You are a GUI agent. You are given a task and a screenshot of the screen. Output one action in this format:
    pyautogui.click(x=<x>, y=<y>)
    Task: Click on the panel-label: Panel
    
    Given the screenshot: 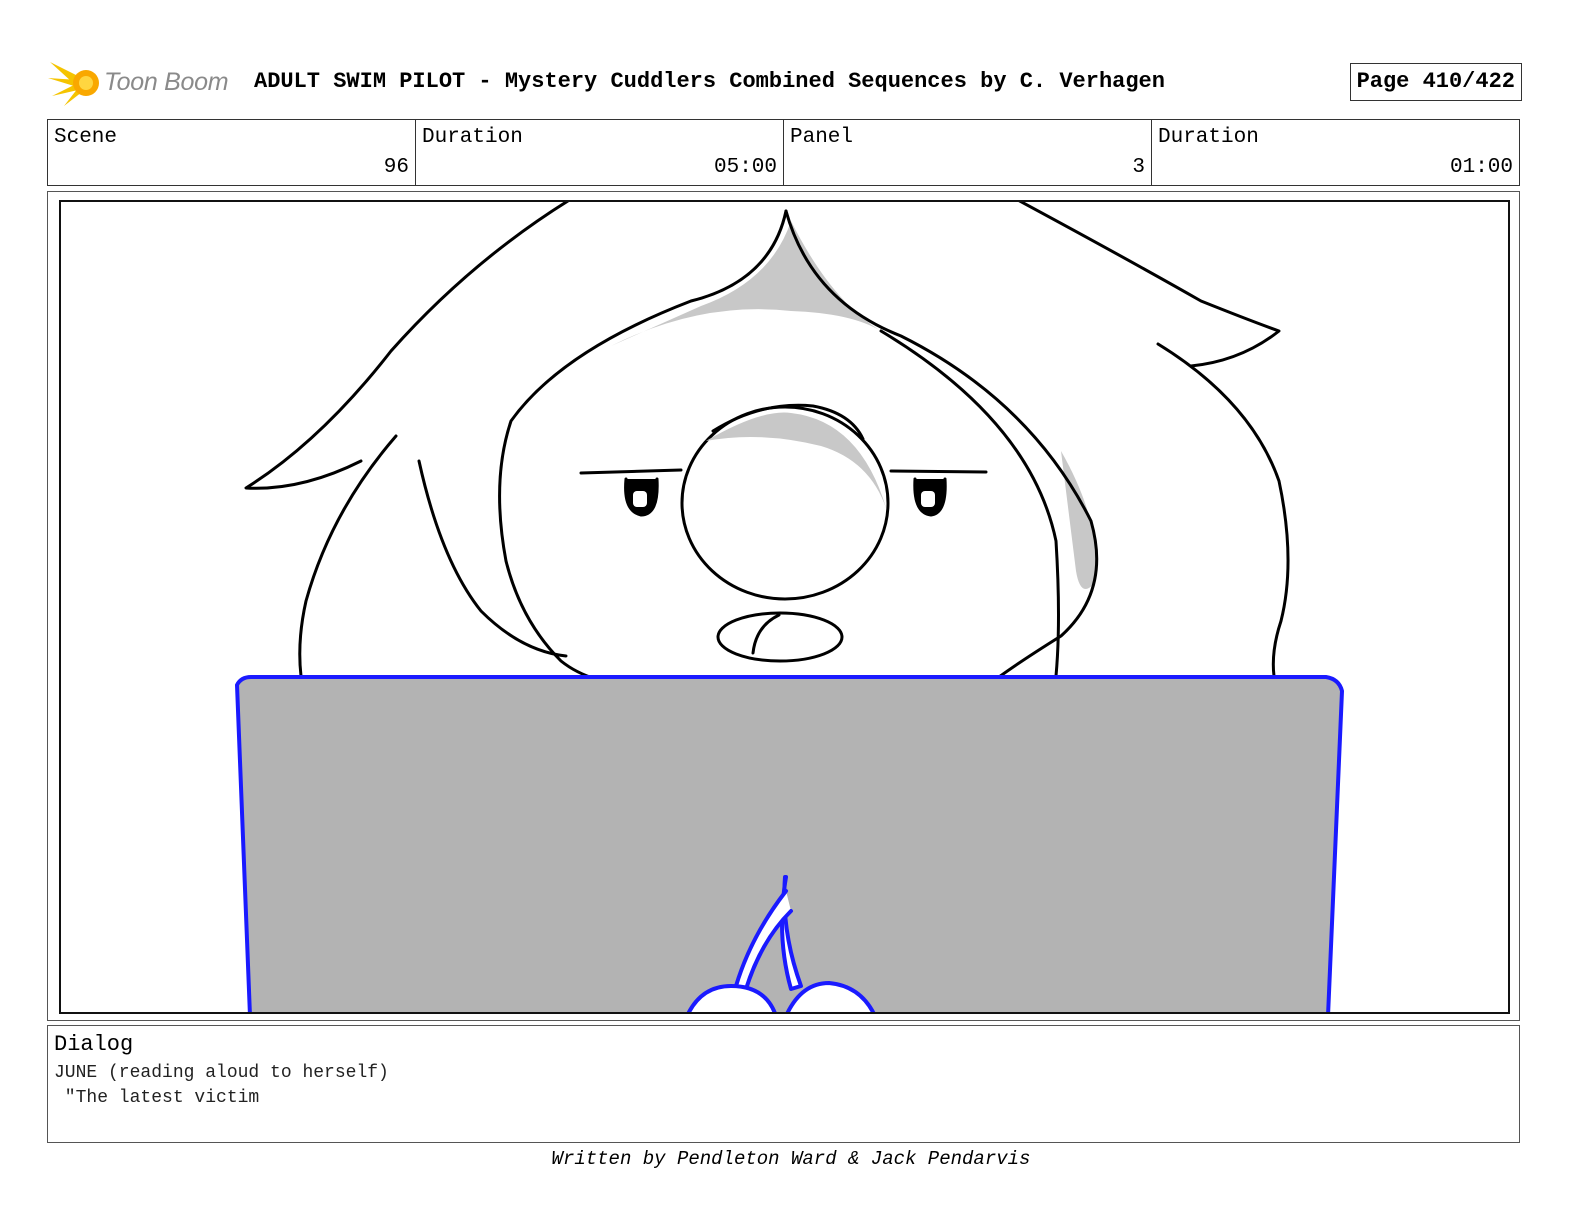 What is the action you would take?
    pyautogui.click(x=822, y=137)
    